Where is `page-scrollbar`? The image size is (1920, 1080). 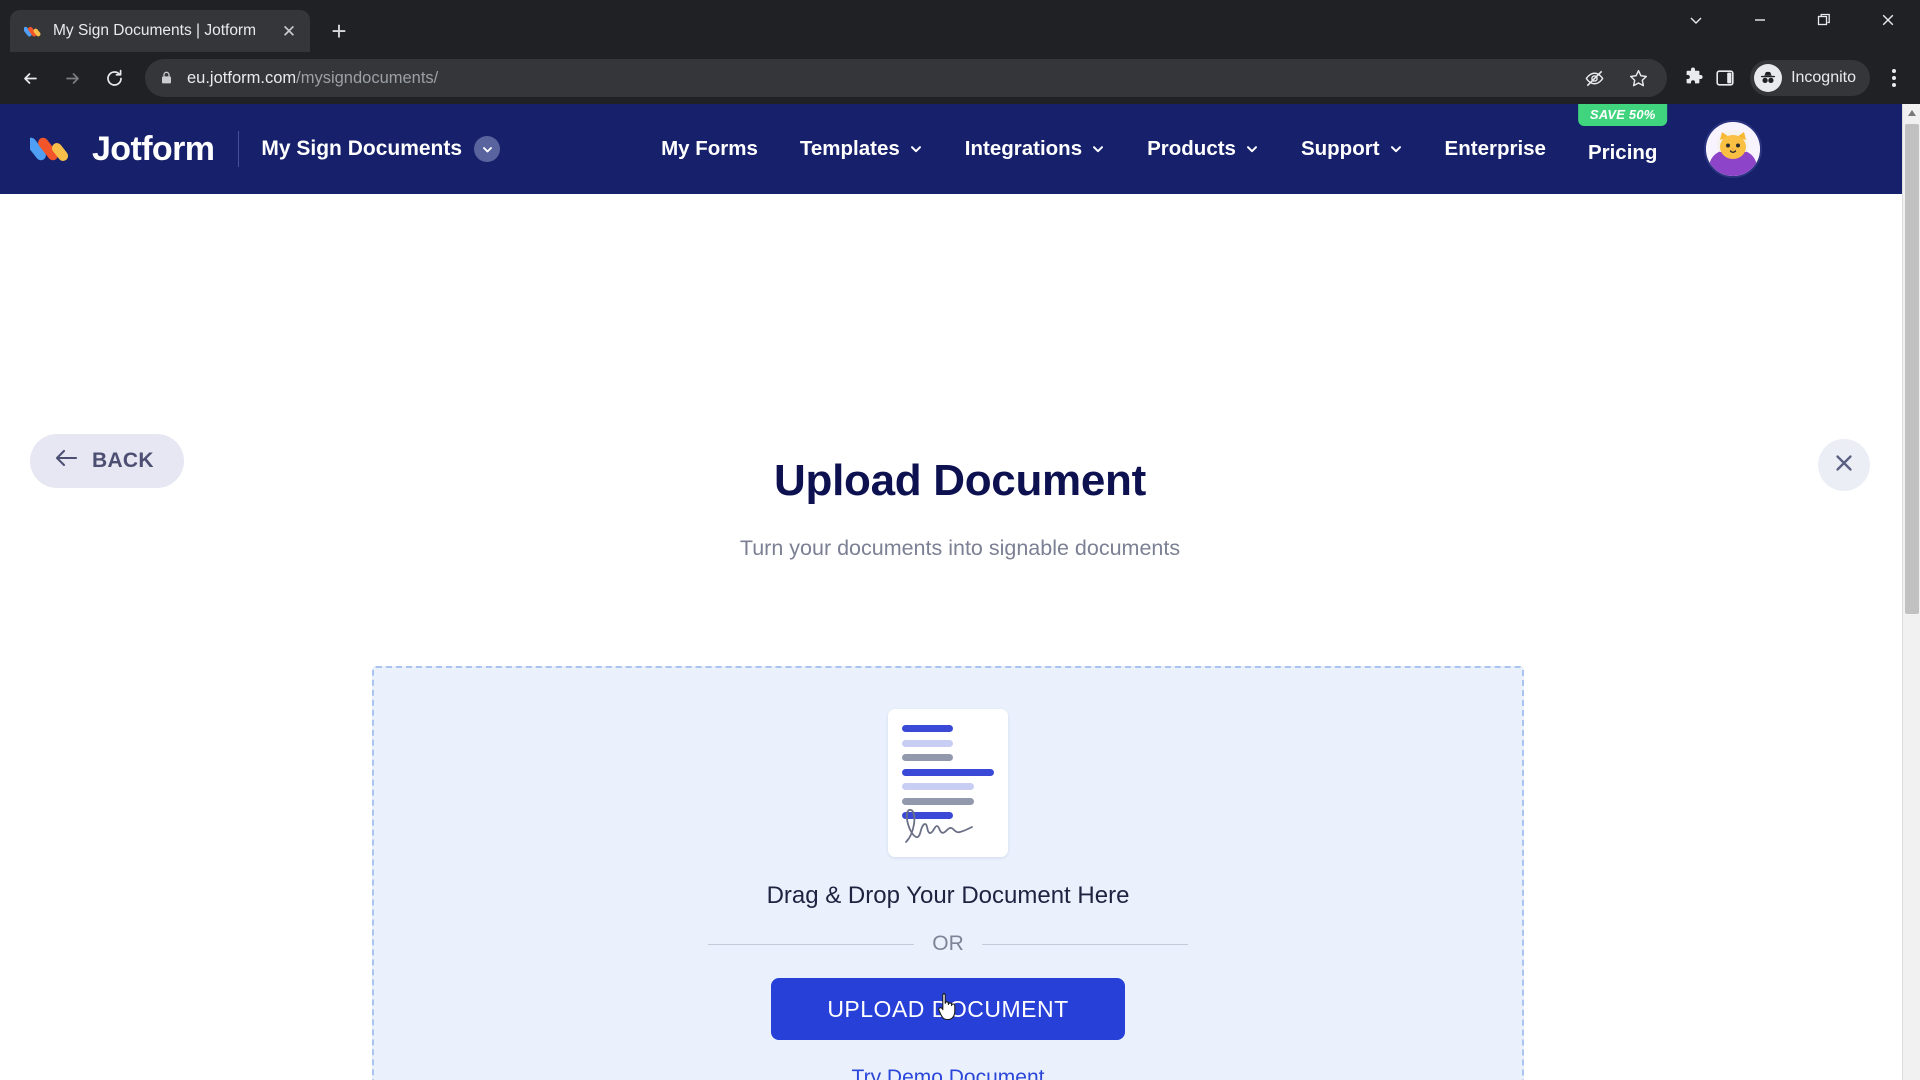 page-scrollbar is located at coordinates (1911, 592).